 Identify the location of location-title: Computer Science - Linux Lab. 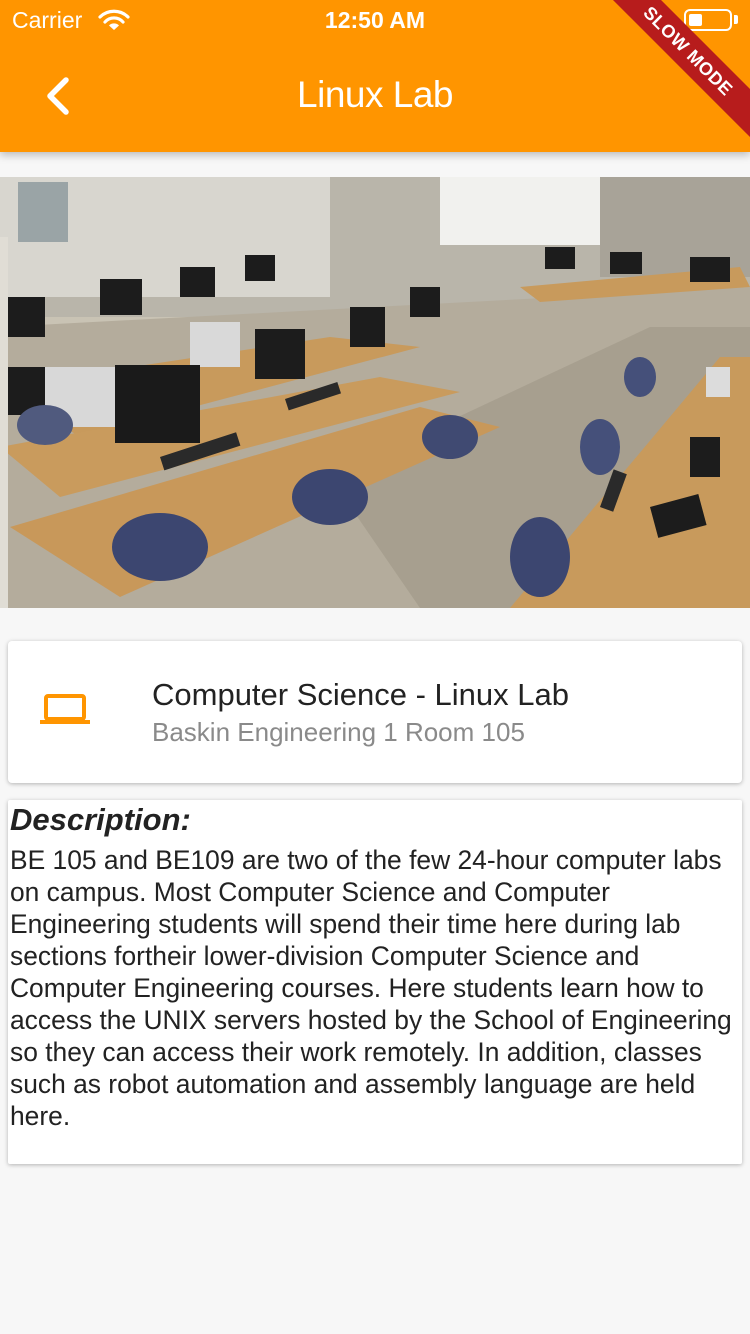
(361, 694).